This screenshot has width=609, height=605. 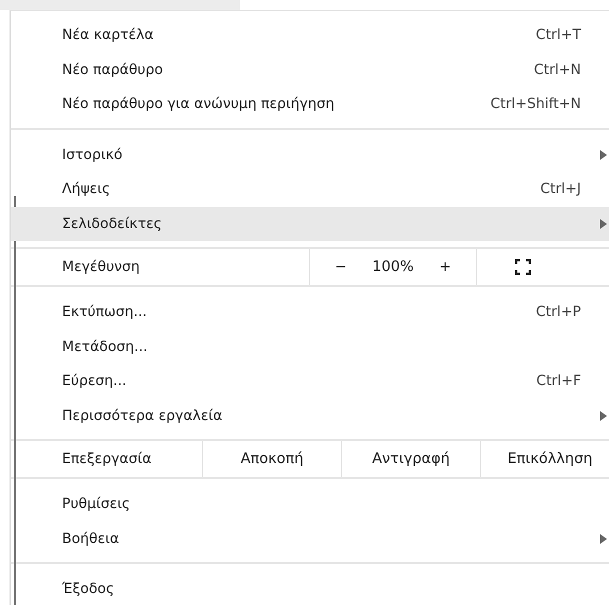 I want to click on menu-item: Ρυθμίσεις, so click(x=310, y=504).